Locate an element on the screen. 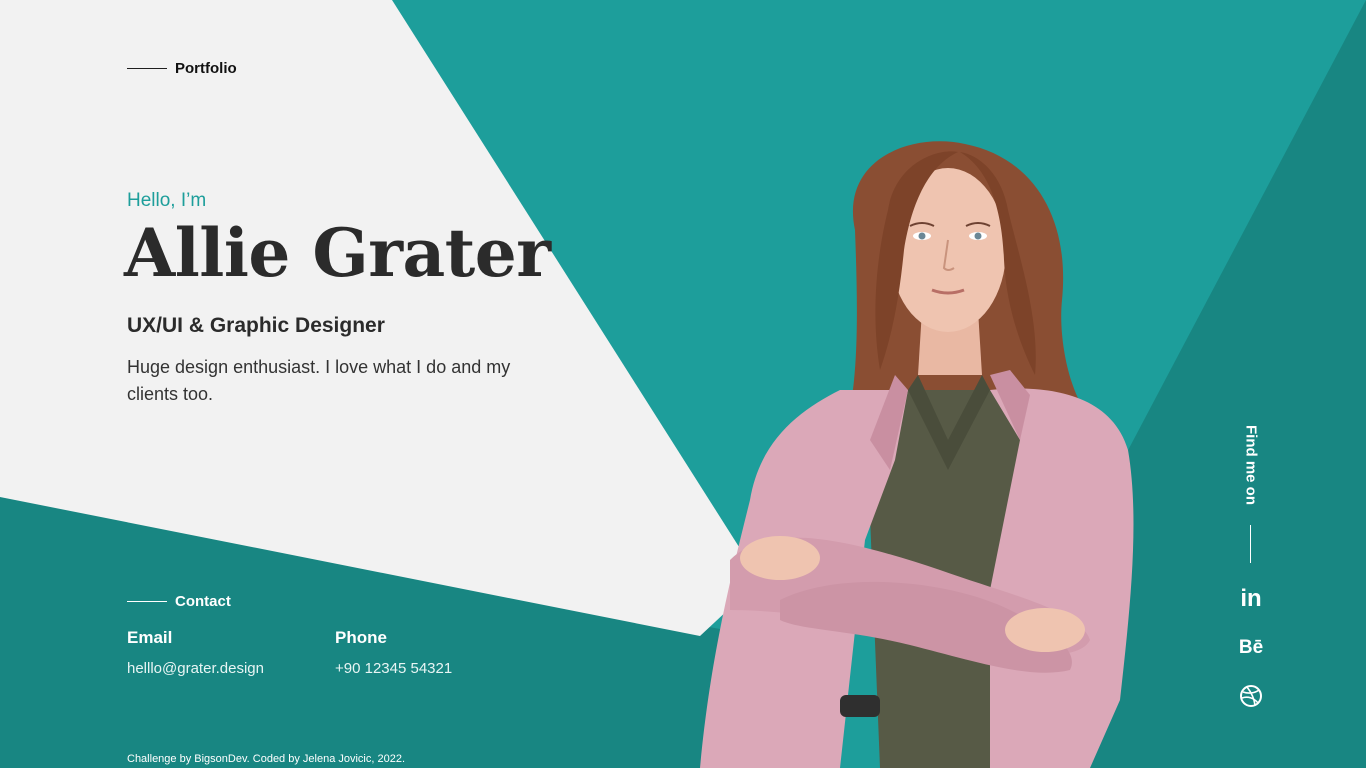 This screenshot has height=768, width=1366. email-label: Email is located at coordinates (150, 637).